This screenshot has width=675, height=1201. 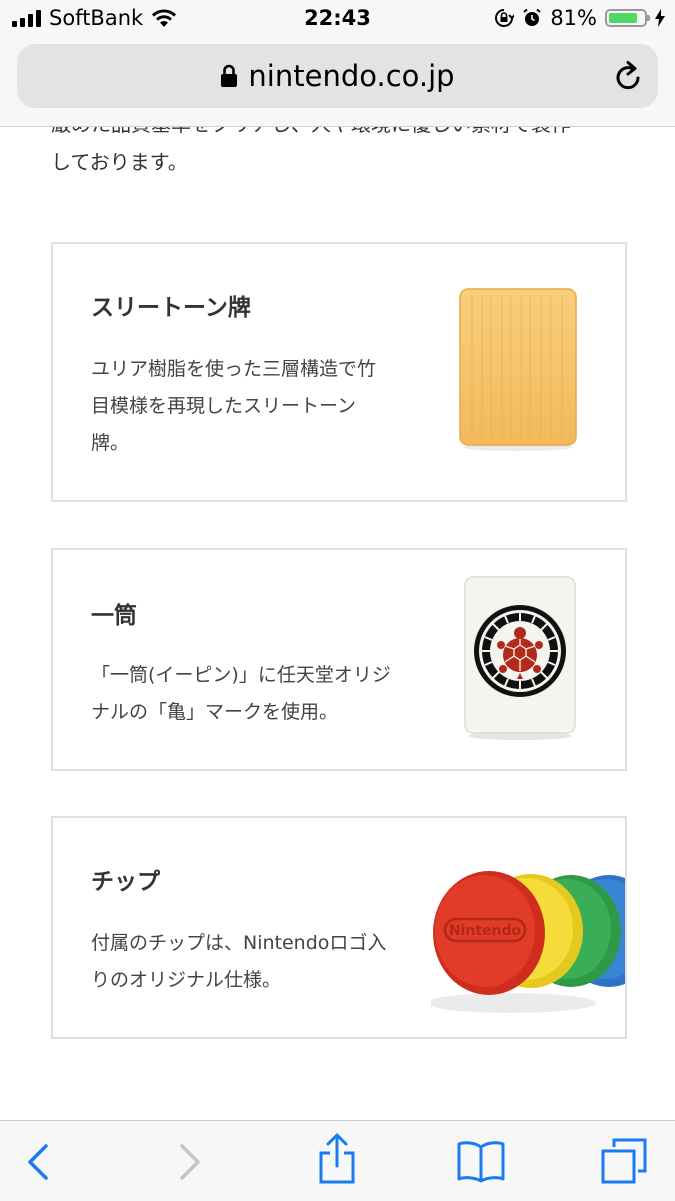 I want to click on intro-line-1: 厳めた品質基準をクリアし、人や環境に優しい素材で製作, so click(x=341, y=135).